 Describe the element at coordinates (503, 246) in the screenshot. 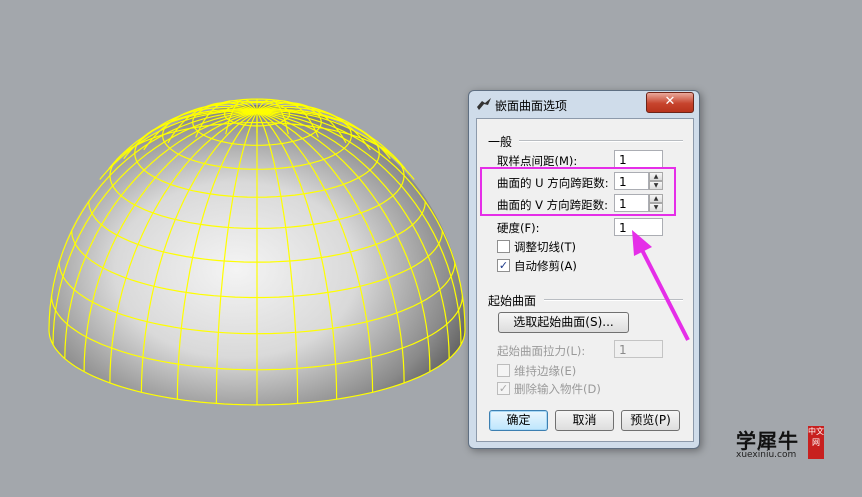

I see `adjust-tangency-checkbox` at that location.